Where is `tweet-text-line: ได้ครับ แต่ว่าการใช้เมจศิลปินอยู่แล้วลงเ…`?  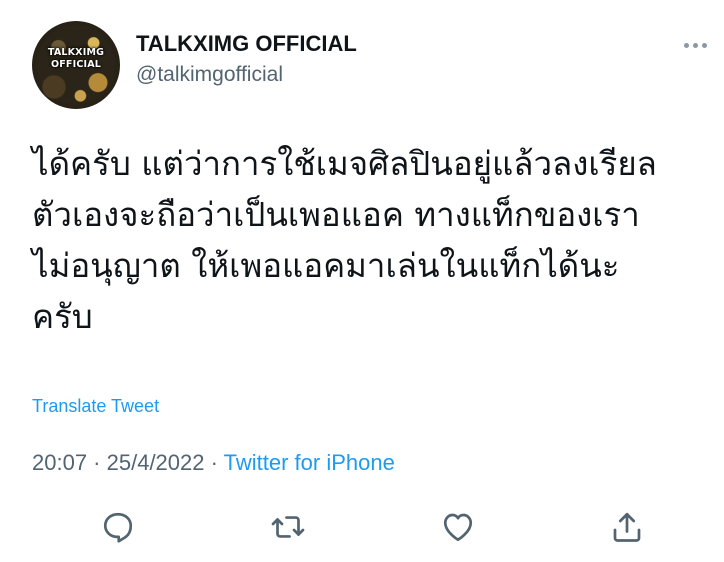 tweet-text-line: ได้ครับ แต่ว่าการใช้เมจศิลปินอยู่แล้วลงเ… is located at coordinates (344, 163).